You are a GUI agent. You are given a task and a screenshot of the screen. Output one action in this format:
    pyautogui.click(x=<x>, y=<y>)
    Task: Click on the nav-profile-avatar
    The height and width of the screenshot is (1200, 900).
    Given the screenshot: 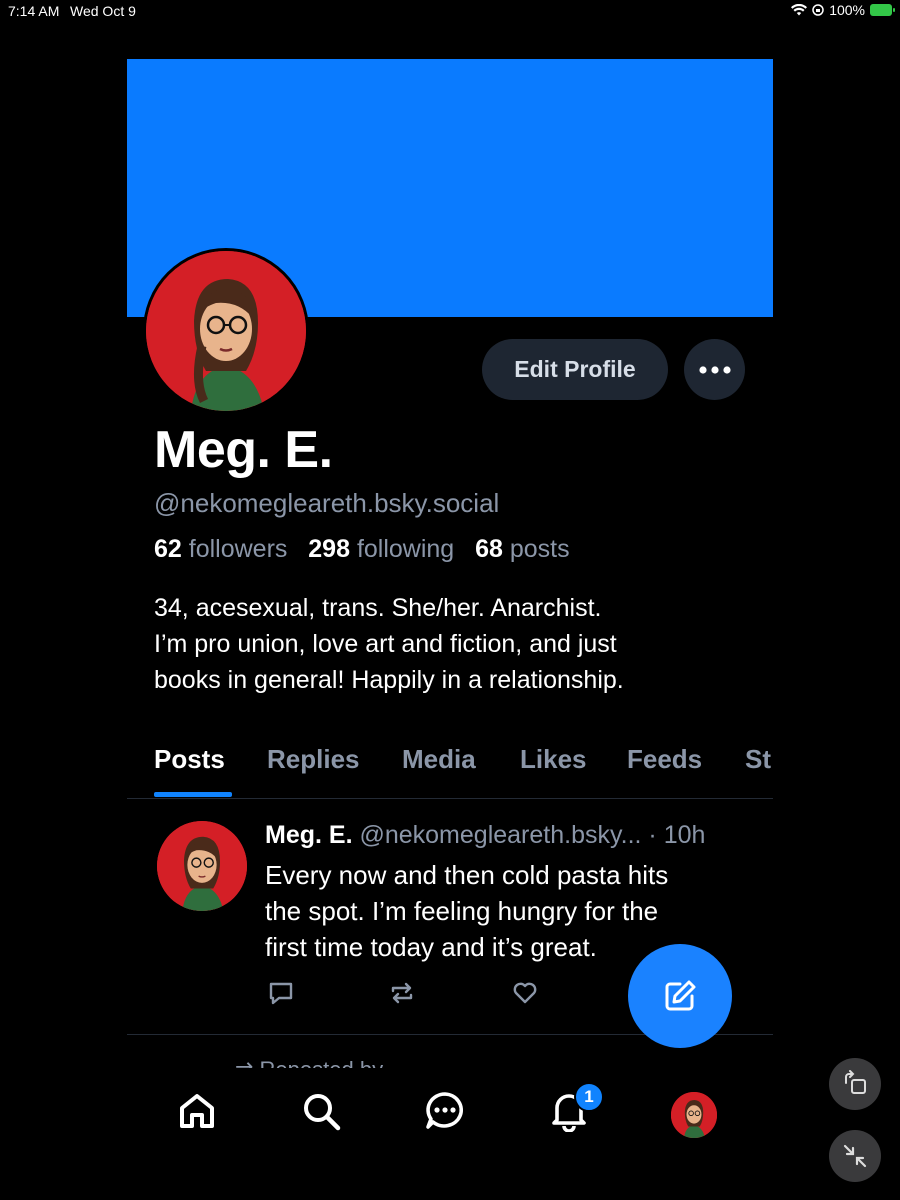 What is the action you would take?
    pyautogui.click(x=694, y=1115)
    